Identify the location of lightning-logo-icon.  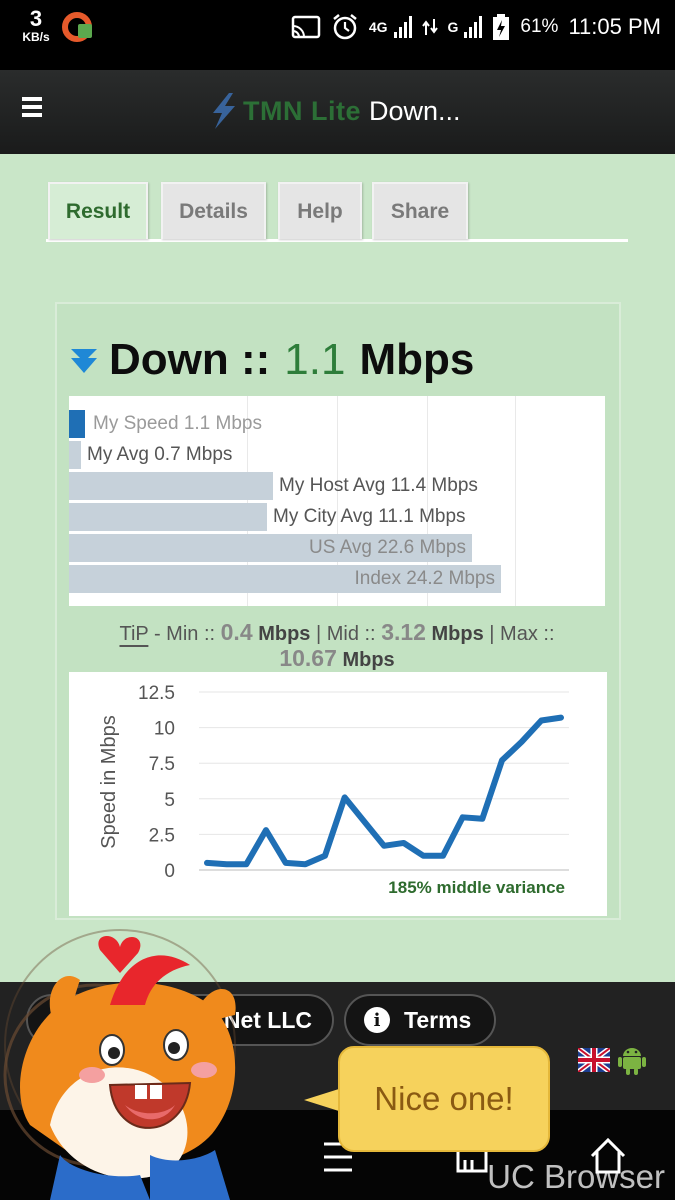
(224, 111).